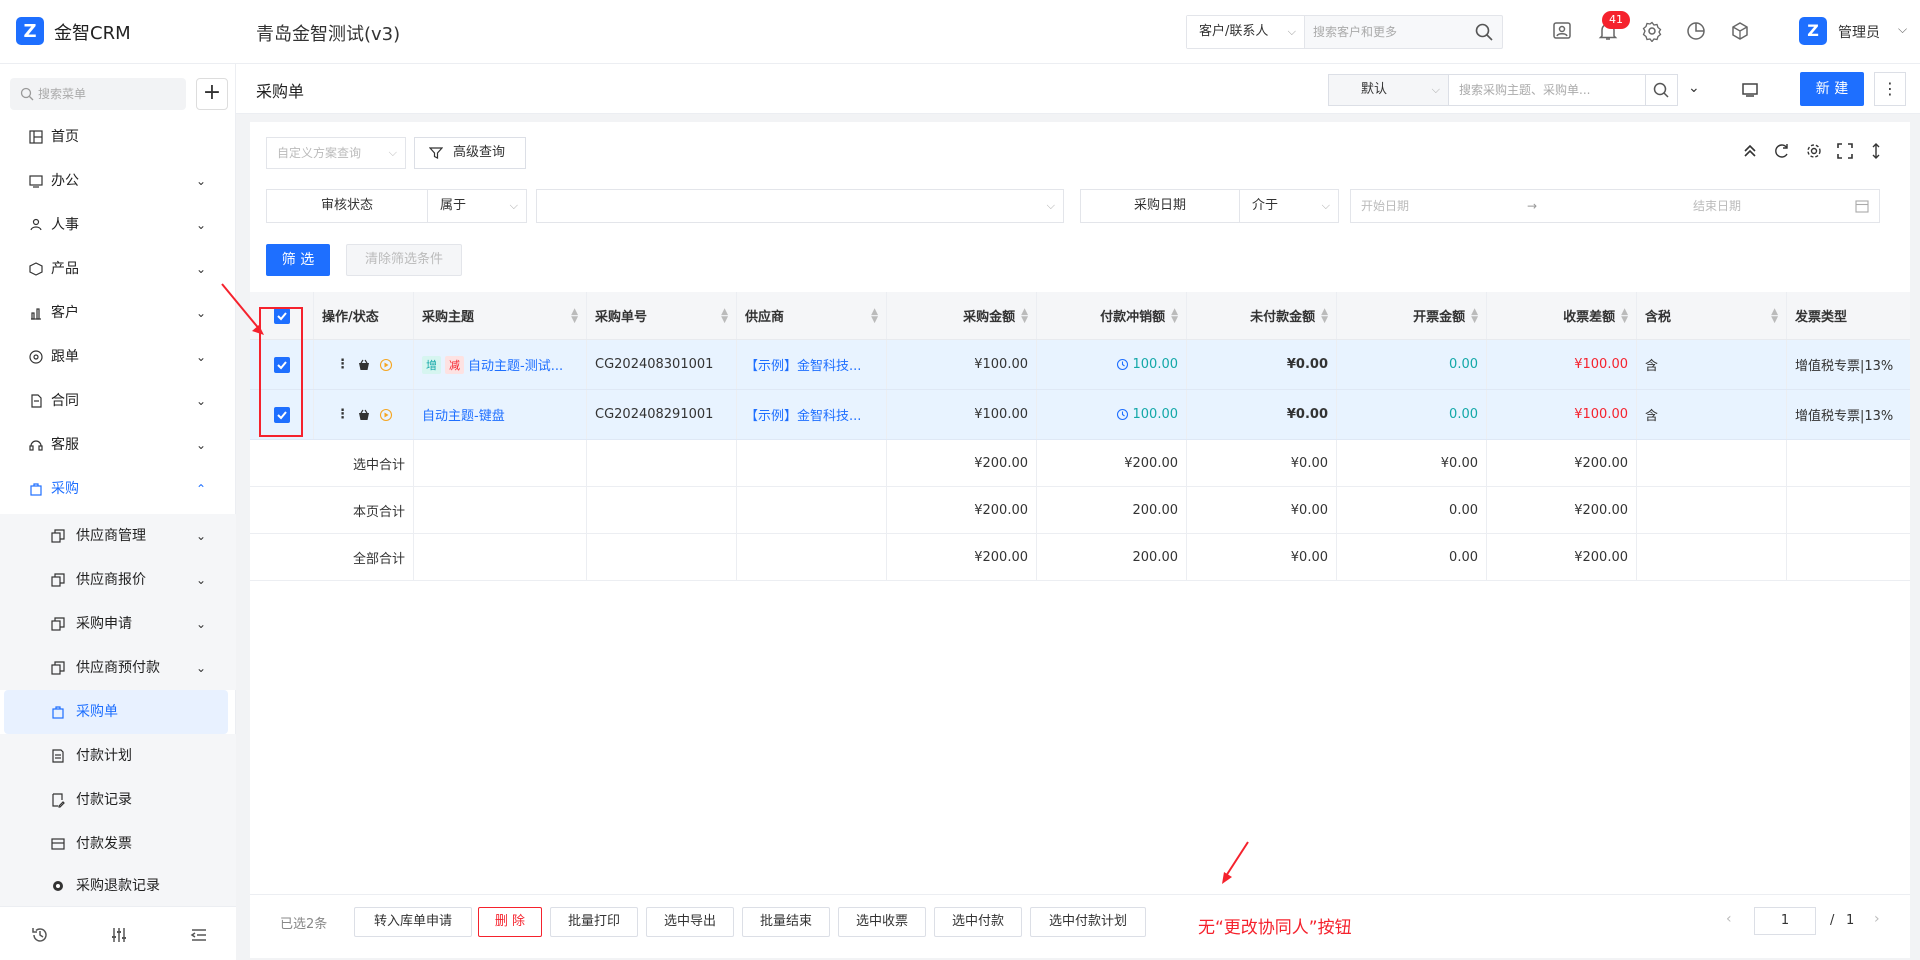 This screenshot has width=1920, height=960. Describe the element at coordinates (1813, 31) in the screenshot. I see `avatar: Z` at that location.